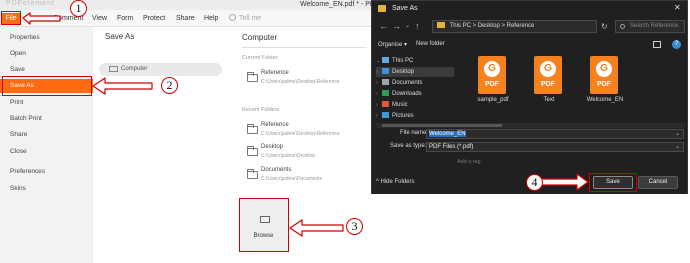 Image resolution: width=690 pixels, height=263 pixels. What do you see at coordinates (260, 58) in the screenshot?
I see `current-folder-label: Current Folder` at bounding box center [260, 58].